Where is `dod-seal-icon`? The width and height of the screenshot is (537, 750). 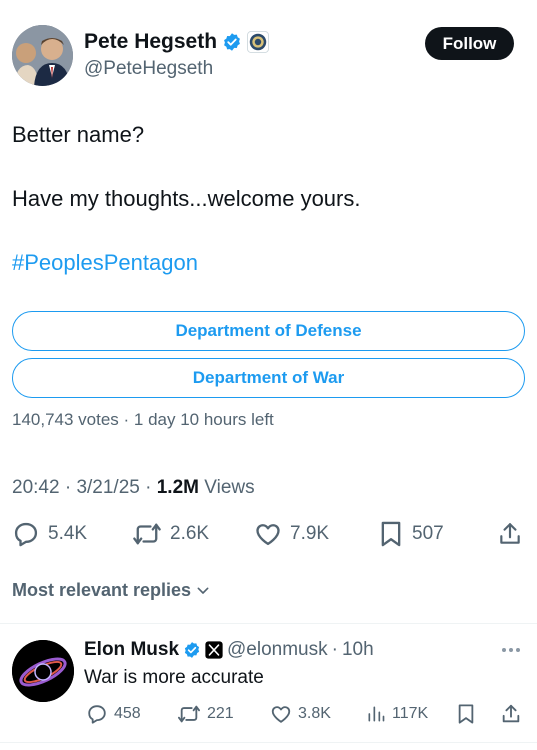
dod-seal-icon is located at coordinates (258, 42).